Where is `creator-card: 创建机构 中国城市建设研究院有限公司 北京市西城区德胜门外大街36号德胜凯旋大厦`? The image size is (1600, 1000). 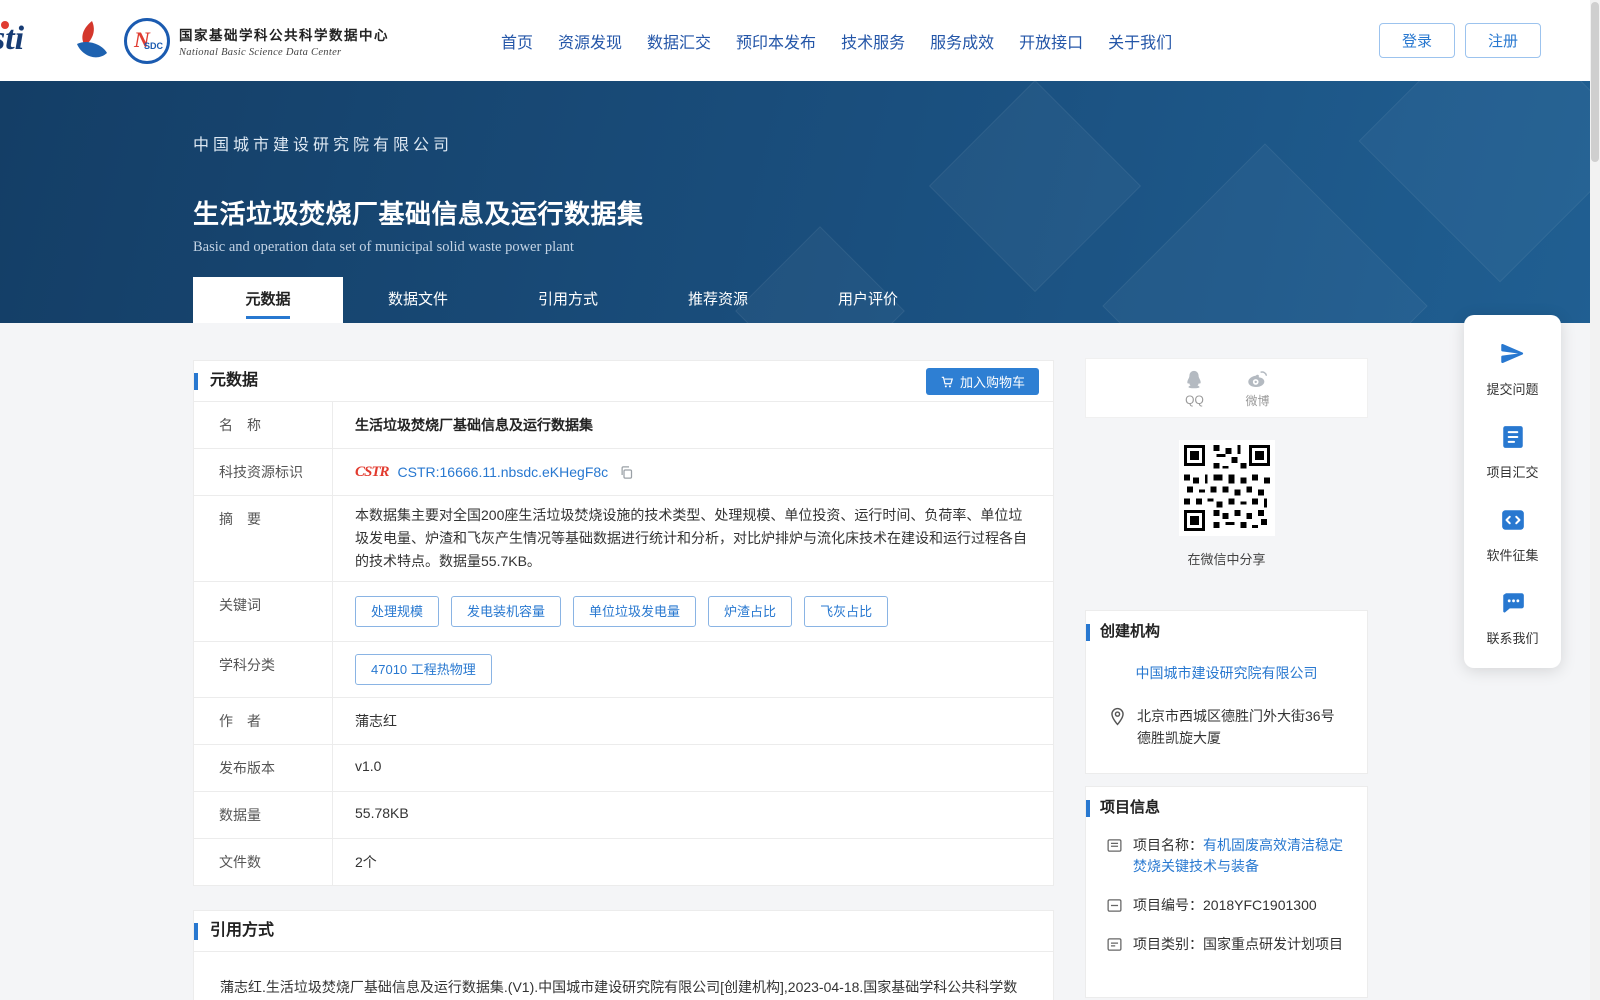
creator-card: 创建机构 中国城市建设研究院有限公司 北京市西城区德胜门外大街36号德胜凯旋大厦 is located at coordinates (1226, 692).